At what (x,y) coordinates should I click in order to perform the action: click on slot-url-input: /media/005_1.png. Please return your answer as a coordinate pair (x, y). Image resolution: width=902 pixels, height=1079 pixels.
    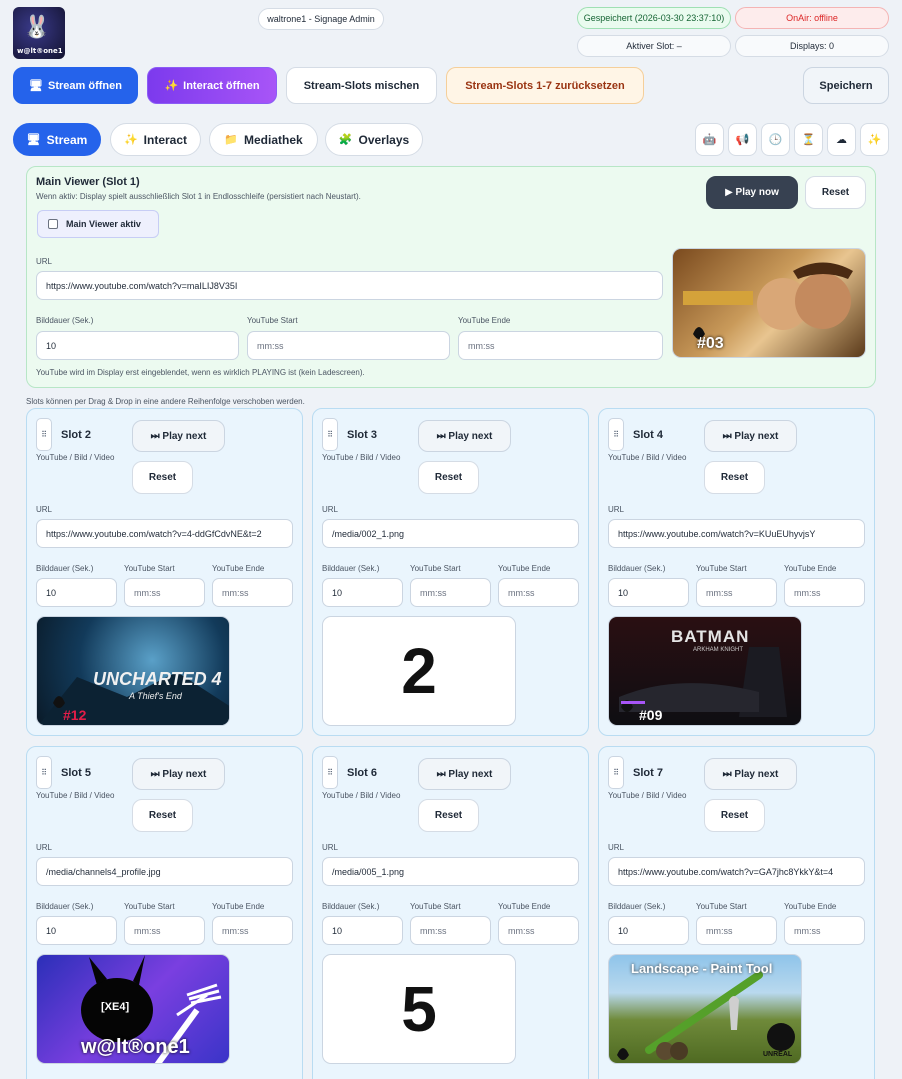
    Looking at the image, I should click on (450, 871).